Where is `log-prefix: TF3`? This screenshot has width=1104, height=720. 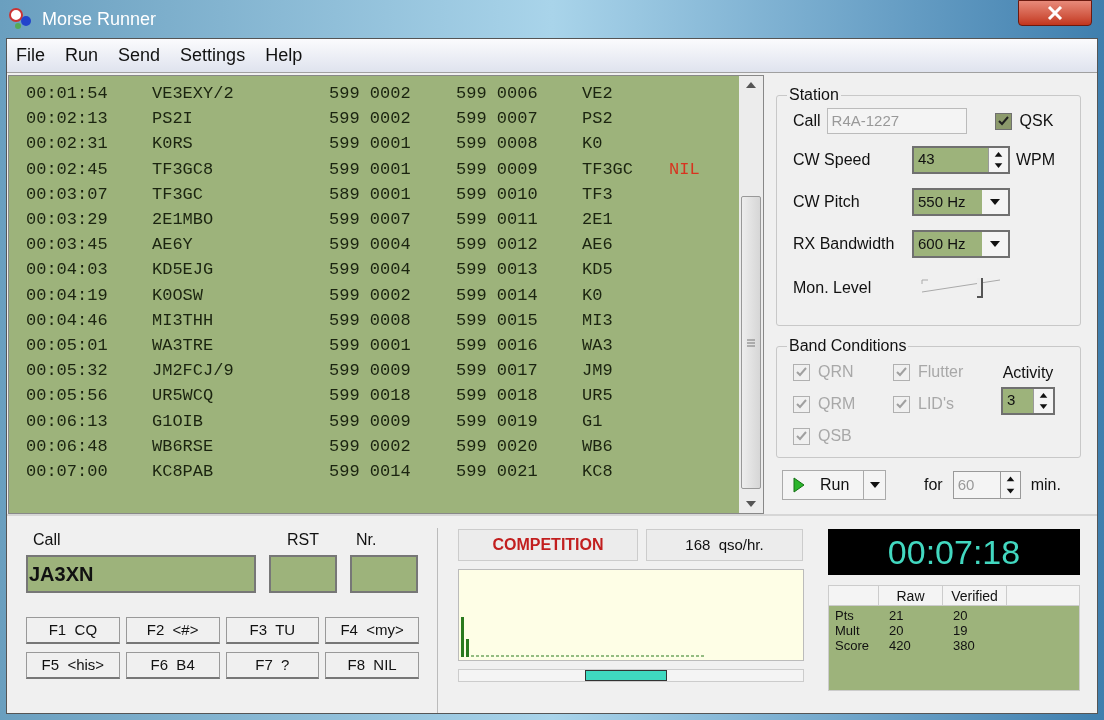
log-prefix: TF3 is located at coordinates (598, 194).